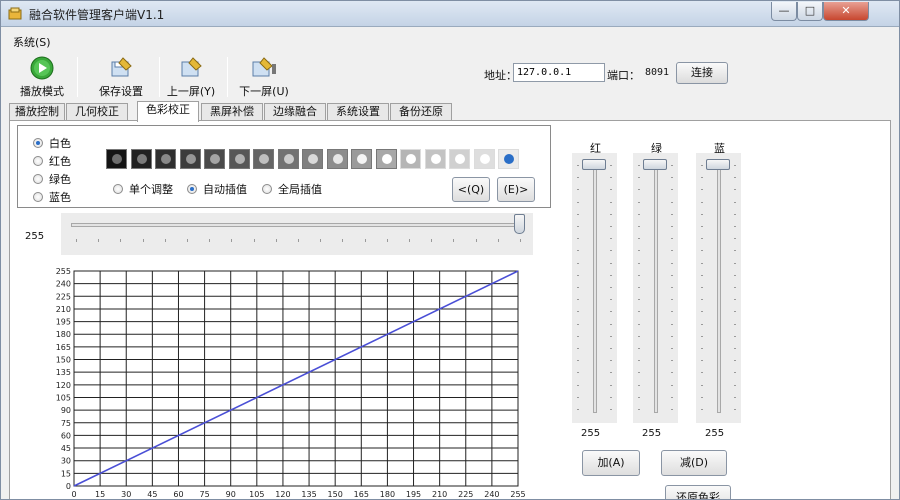  What do you see at coordinates (810, 11) in the screenshot?
I see `maximize-button: □` at bounding box center [810, 11].